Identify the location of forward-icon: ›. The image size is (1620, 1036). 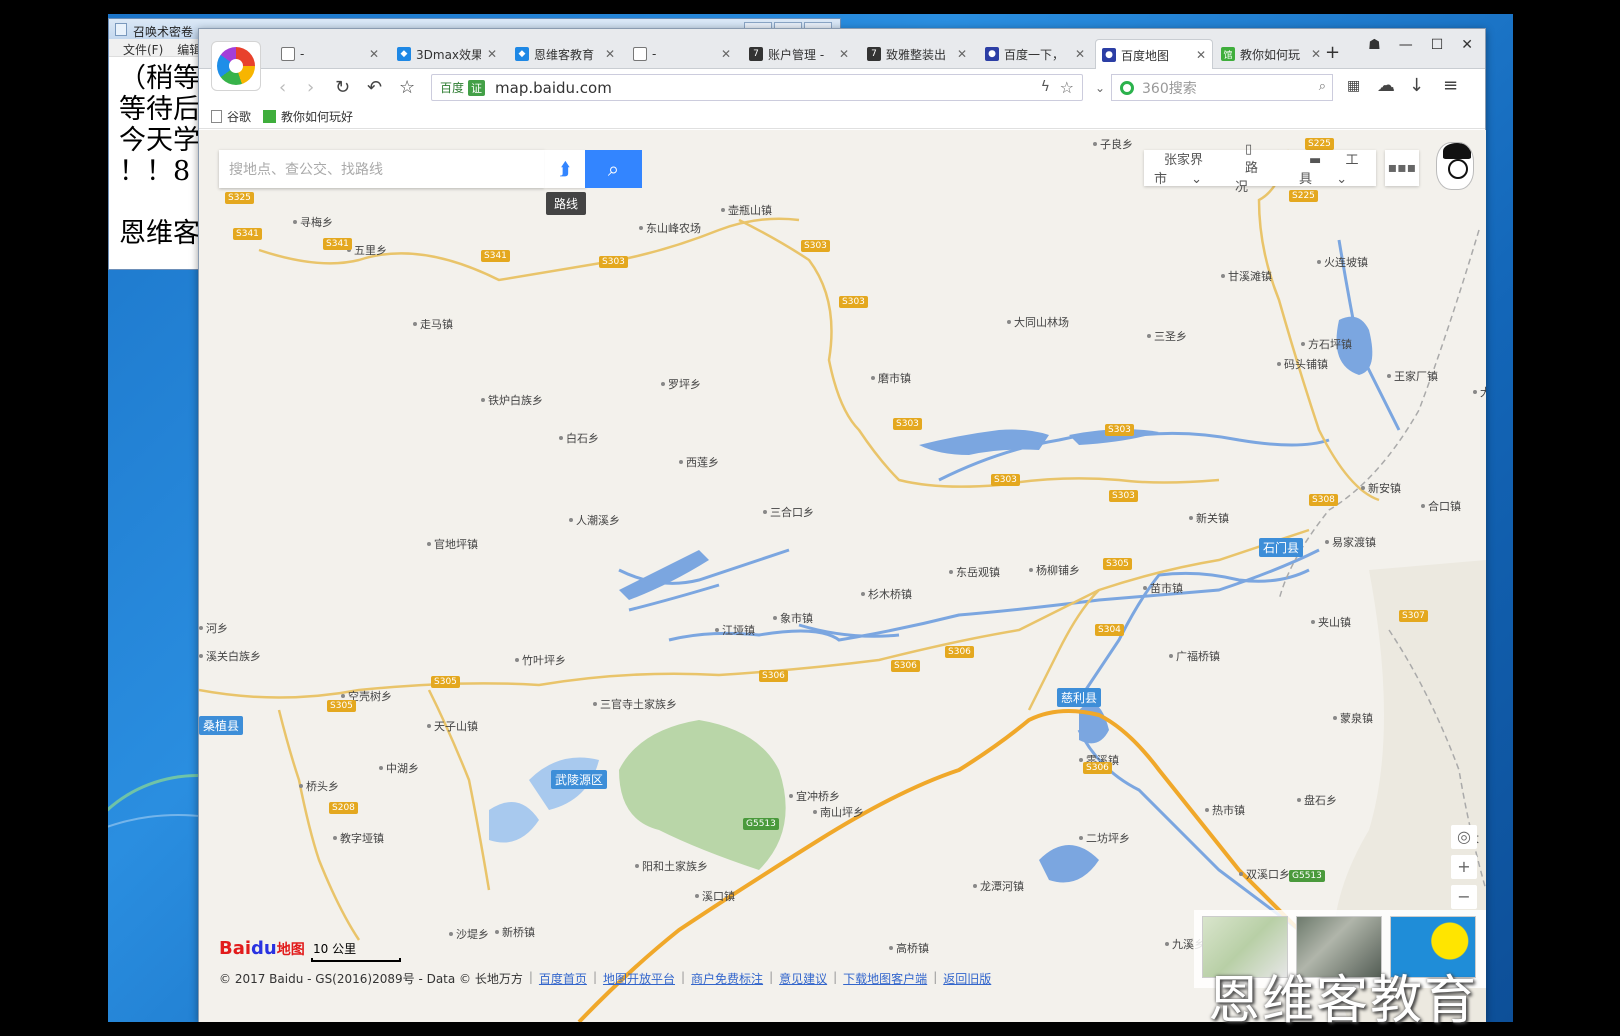
(310, 87).